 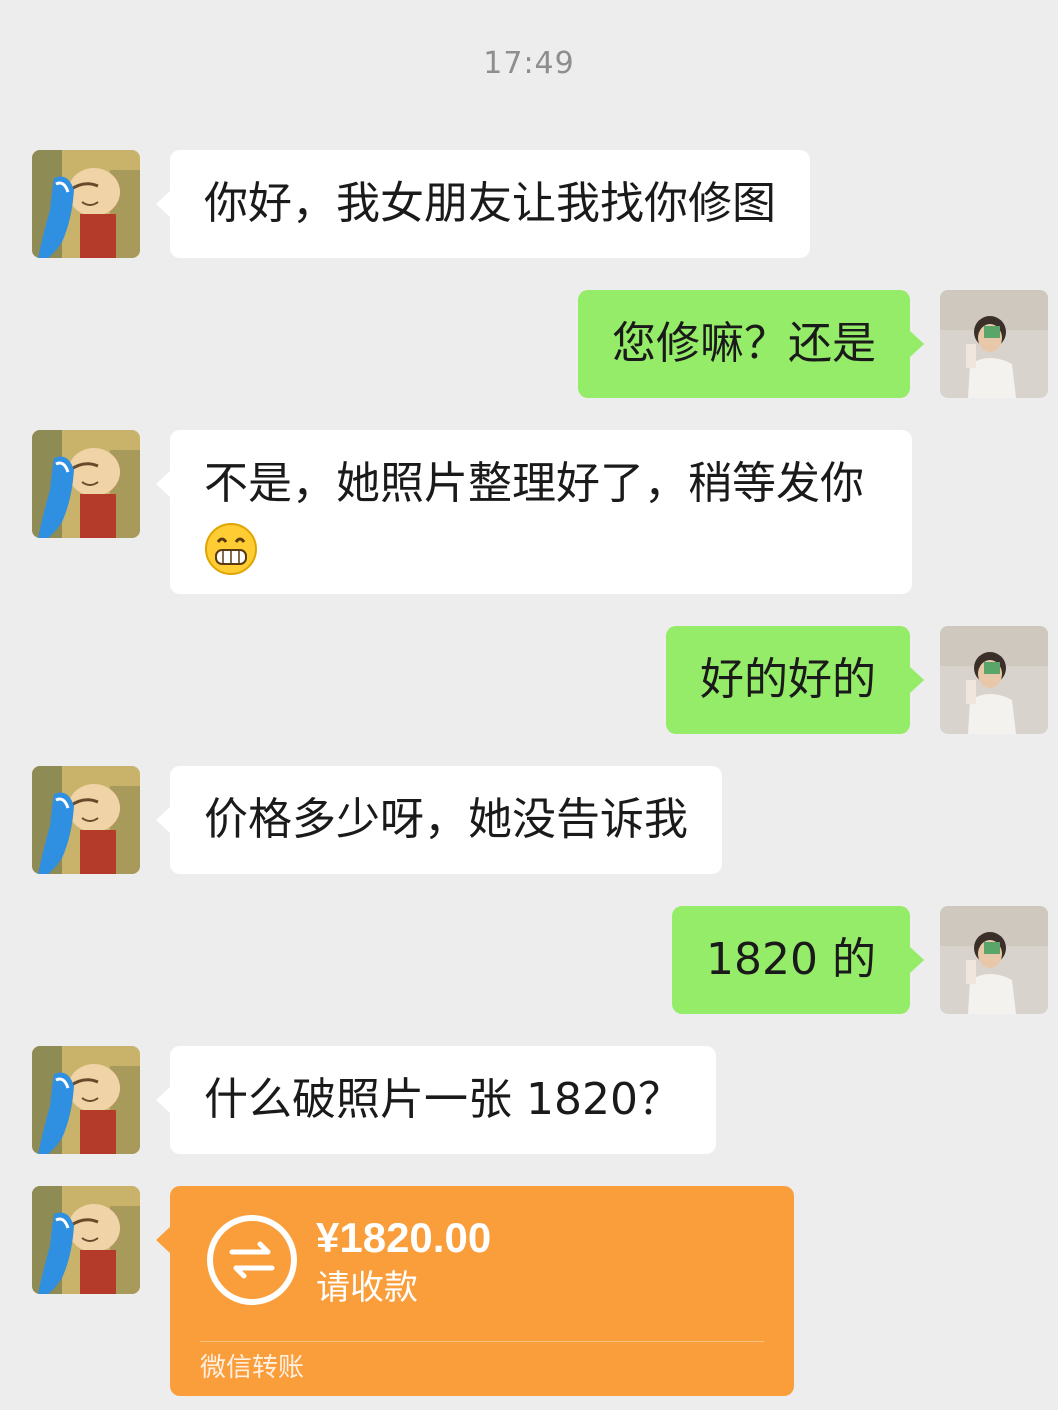 I want to click on wechat-transfer-card: ¥1820.00 请收款 微信转账, so click(x=475, y=1291).